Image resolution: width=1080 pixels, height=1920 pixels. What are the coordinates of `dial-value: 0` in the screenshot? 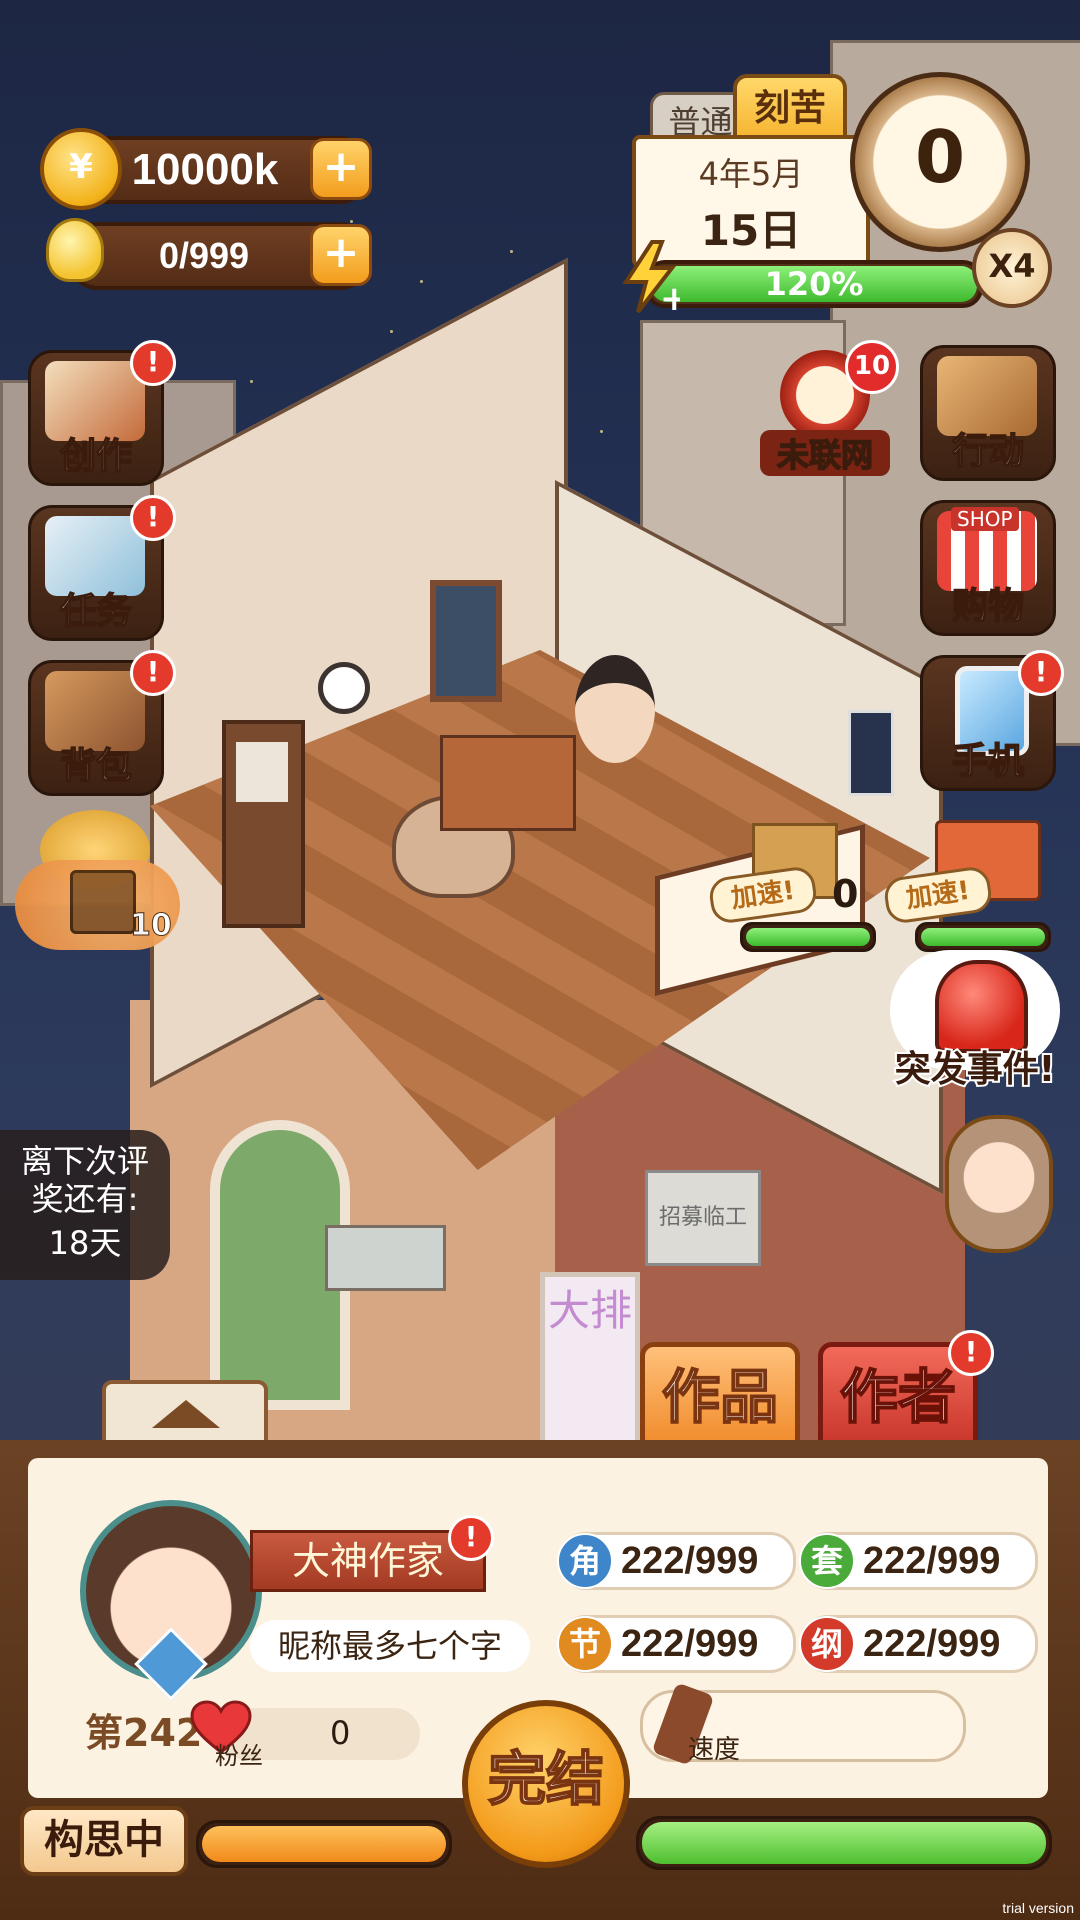 It's located at (940, 157).